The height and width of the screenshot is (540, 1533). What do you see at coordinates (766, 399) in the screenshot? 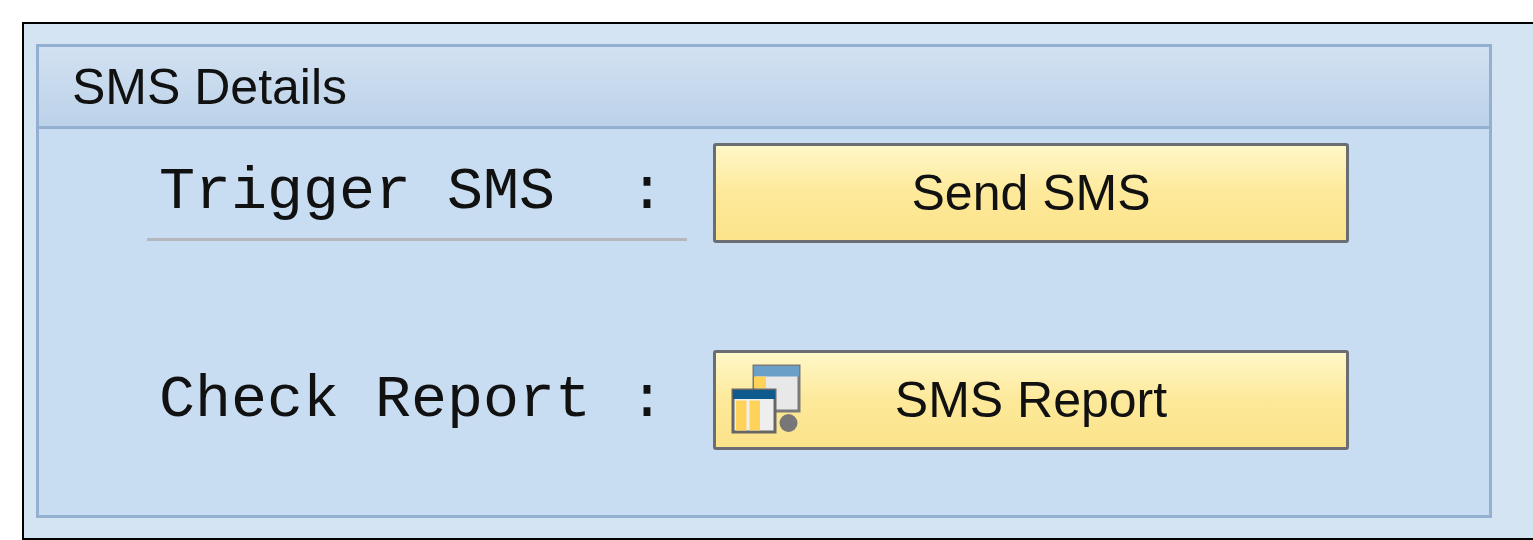
I see `table-export-icon` at bounding box center [766, 399].